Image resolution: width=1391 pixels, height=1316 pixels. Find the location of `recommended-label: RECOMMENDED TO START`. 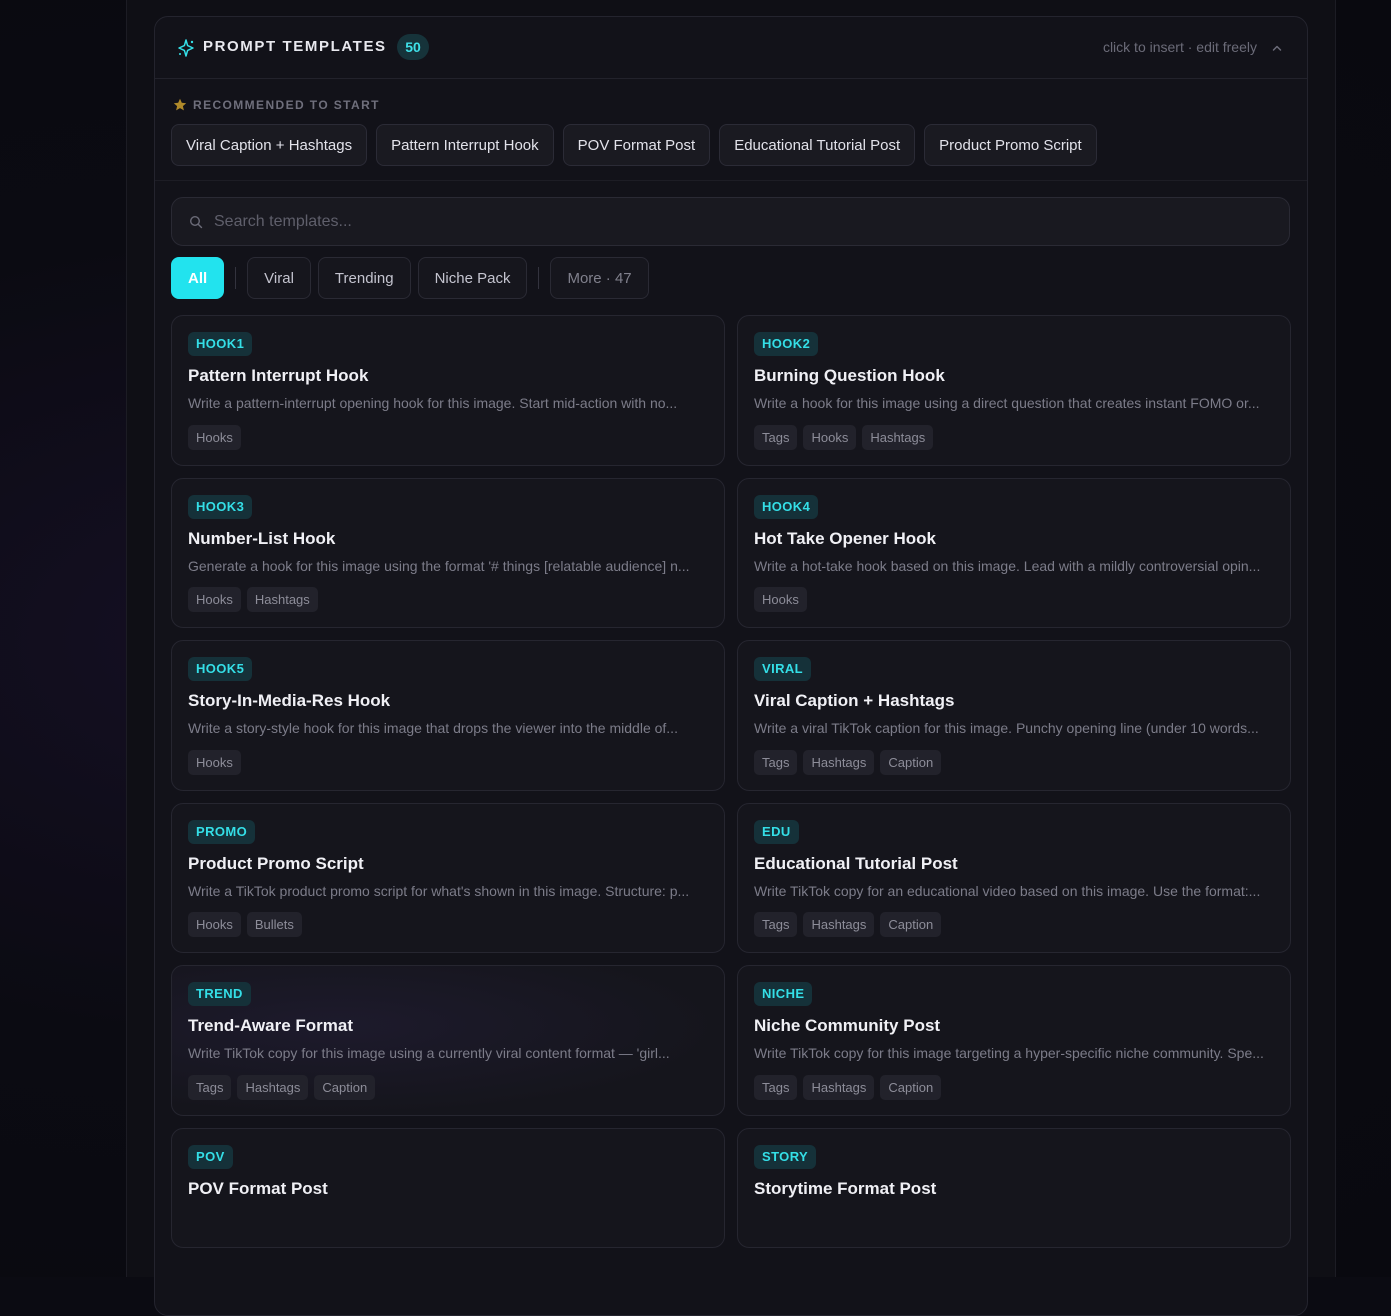

recommended-label: RECOMMENDED TO START is located at coordinates (286, 105).